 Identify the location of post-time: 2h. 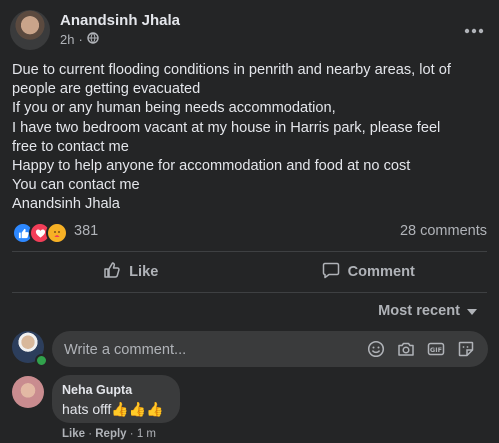
(67, 39).